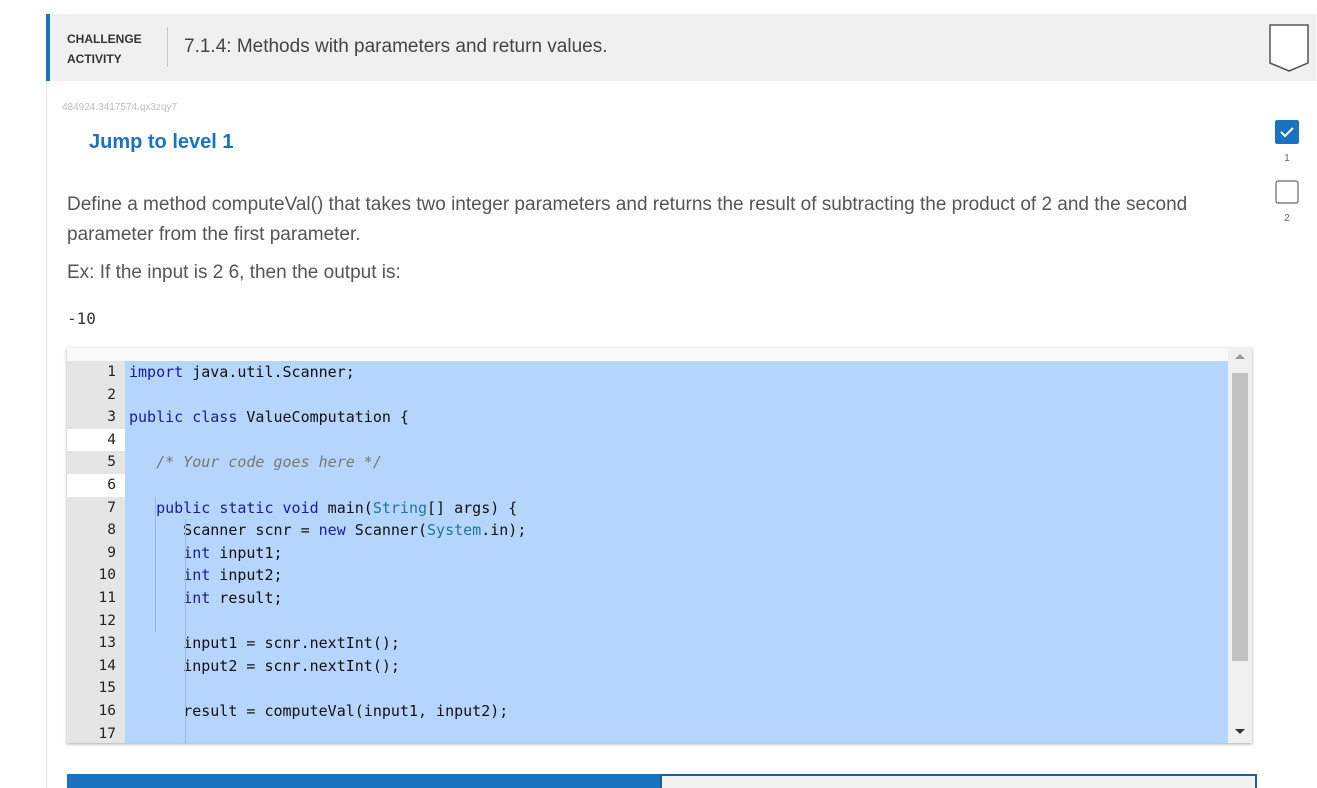  What do you see at coordinates (94, 59) in the screenshot?
I see `tag-line-2: ACTIVITY` at bounding box center [94, 59].